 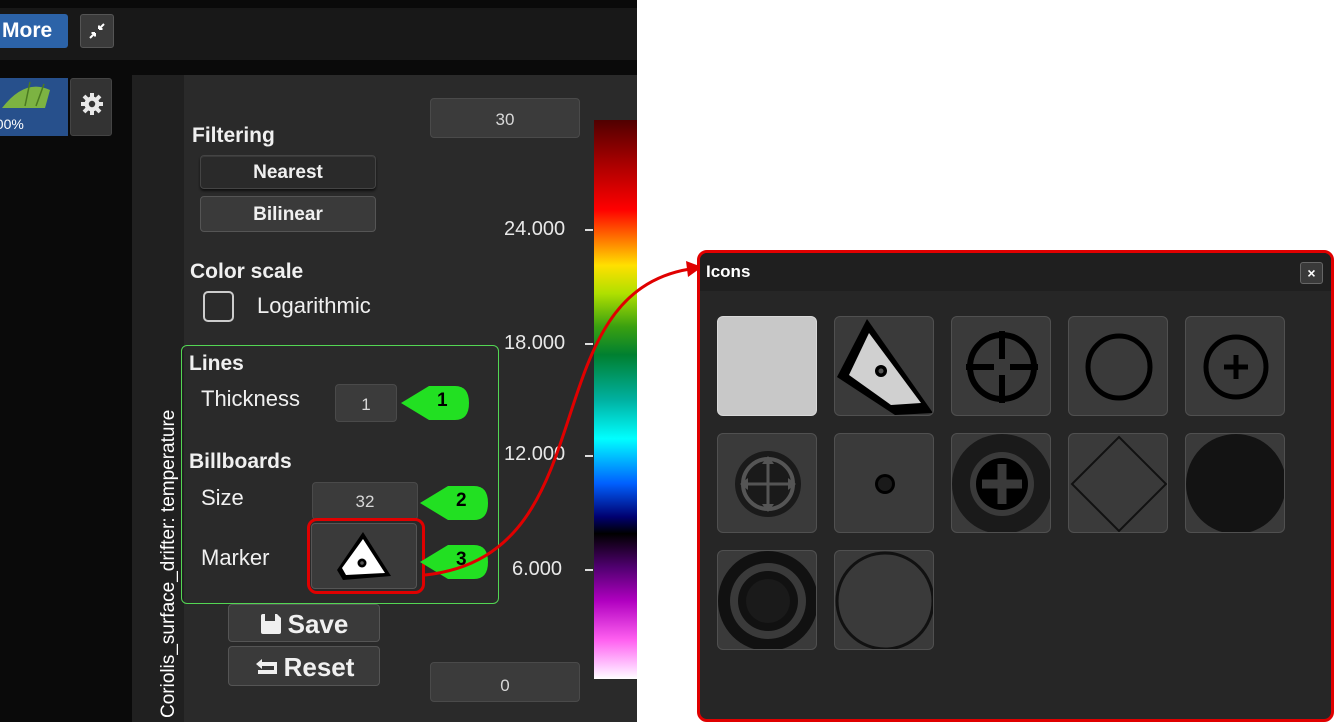 What do you see at coordinates (767, 366) in the screenshot?
I see `square-icon` at bounding box center [767, 366].